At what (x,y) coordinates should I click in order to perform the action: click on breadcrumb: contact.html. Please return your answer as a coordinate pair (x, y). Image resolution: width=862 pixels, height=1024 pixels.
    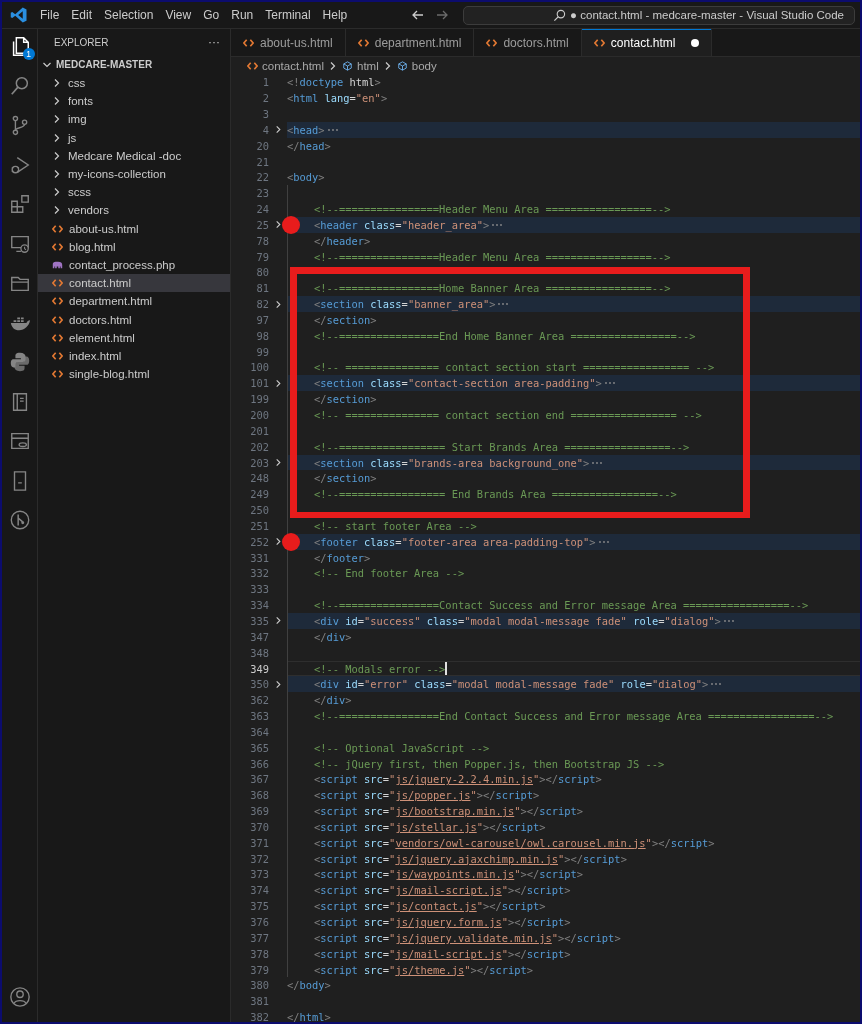
    Looking at the image, I should click on (285, 65).